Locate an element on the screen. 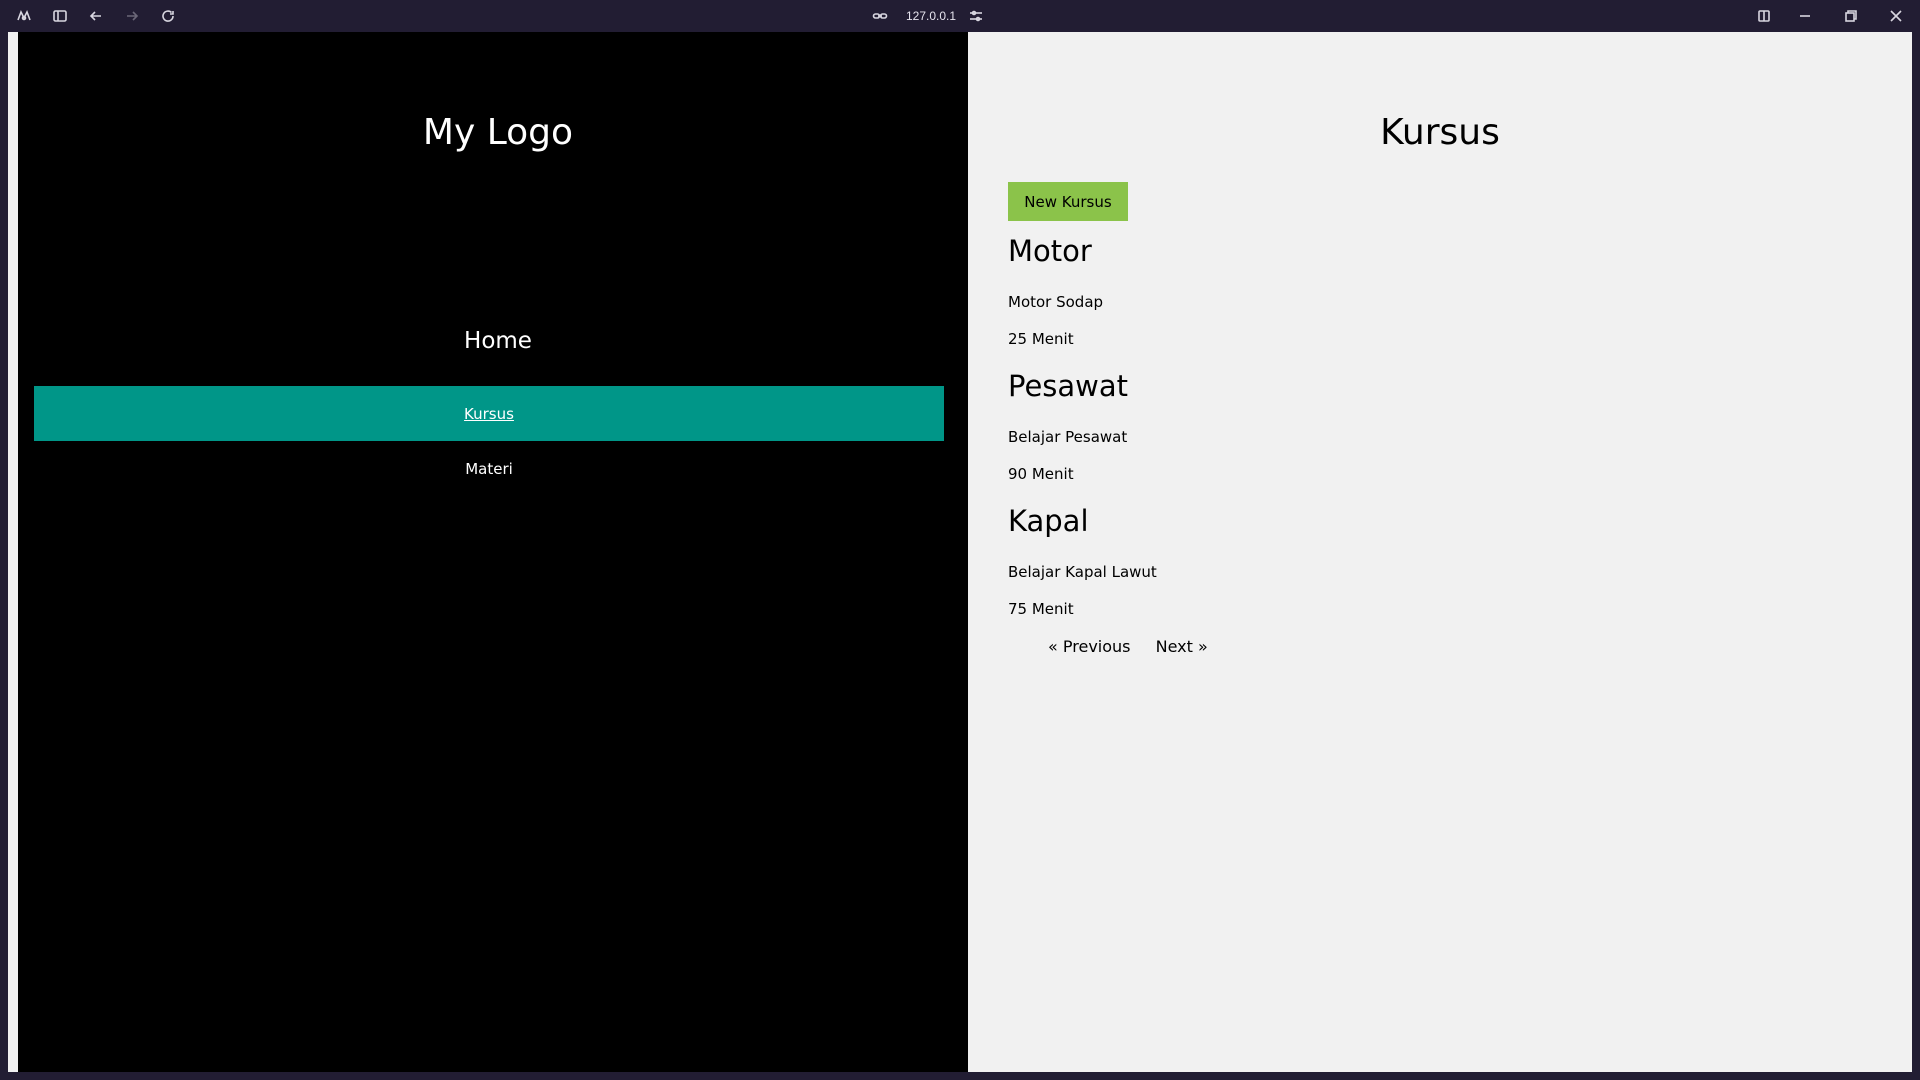 This screenshot has height=1080, width=1920. pagination: « Previous Next » is located at coordinates (1128, 646).